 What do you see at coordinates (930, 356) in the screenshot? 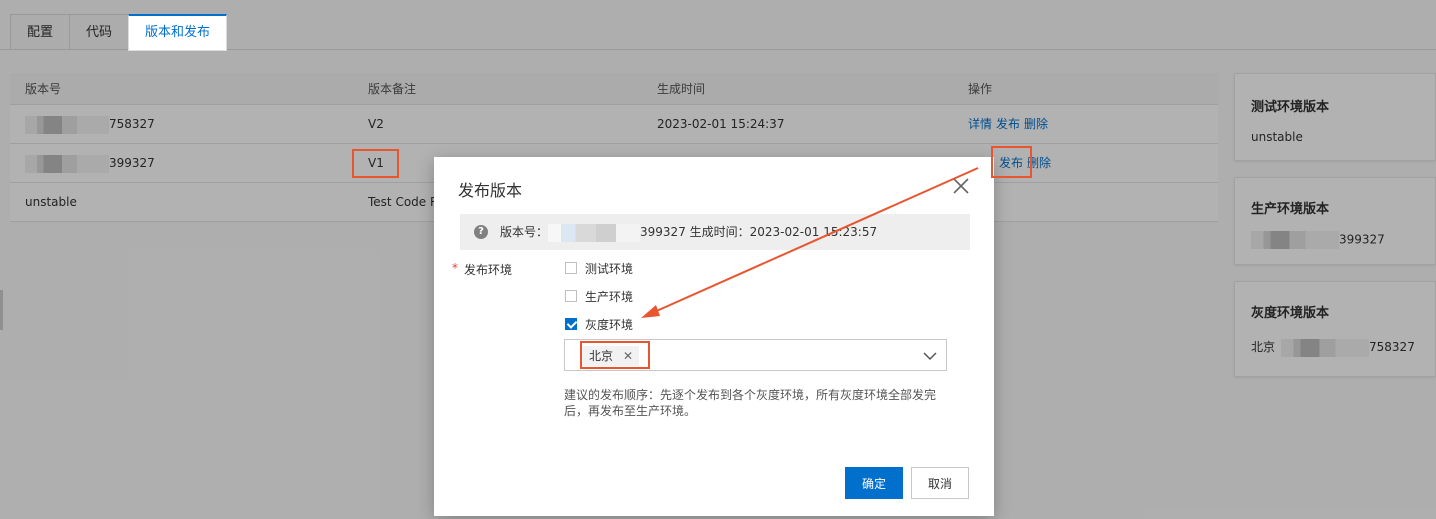
I see `chevron-down-icon` at bounding box center [930, 356].